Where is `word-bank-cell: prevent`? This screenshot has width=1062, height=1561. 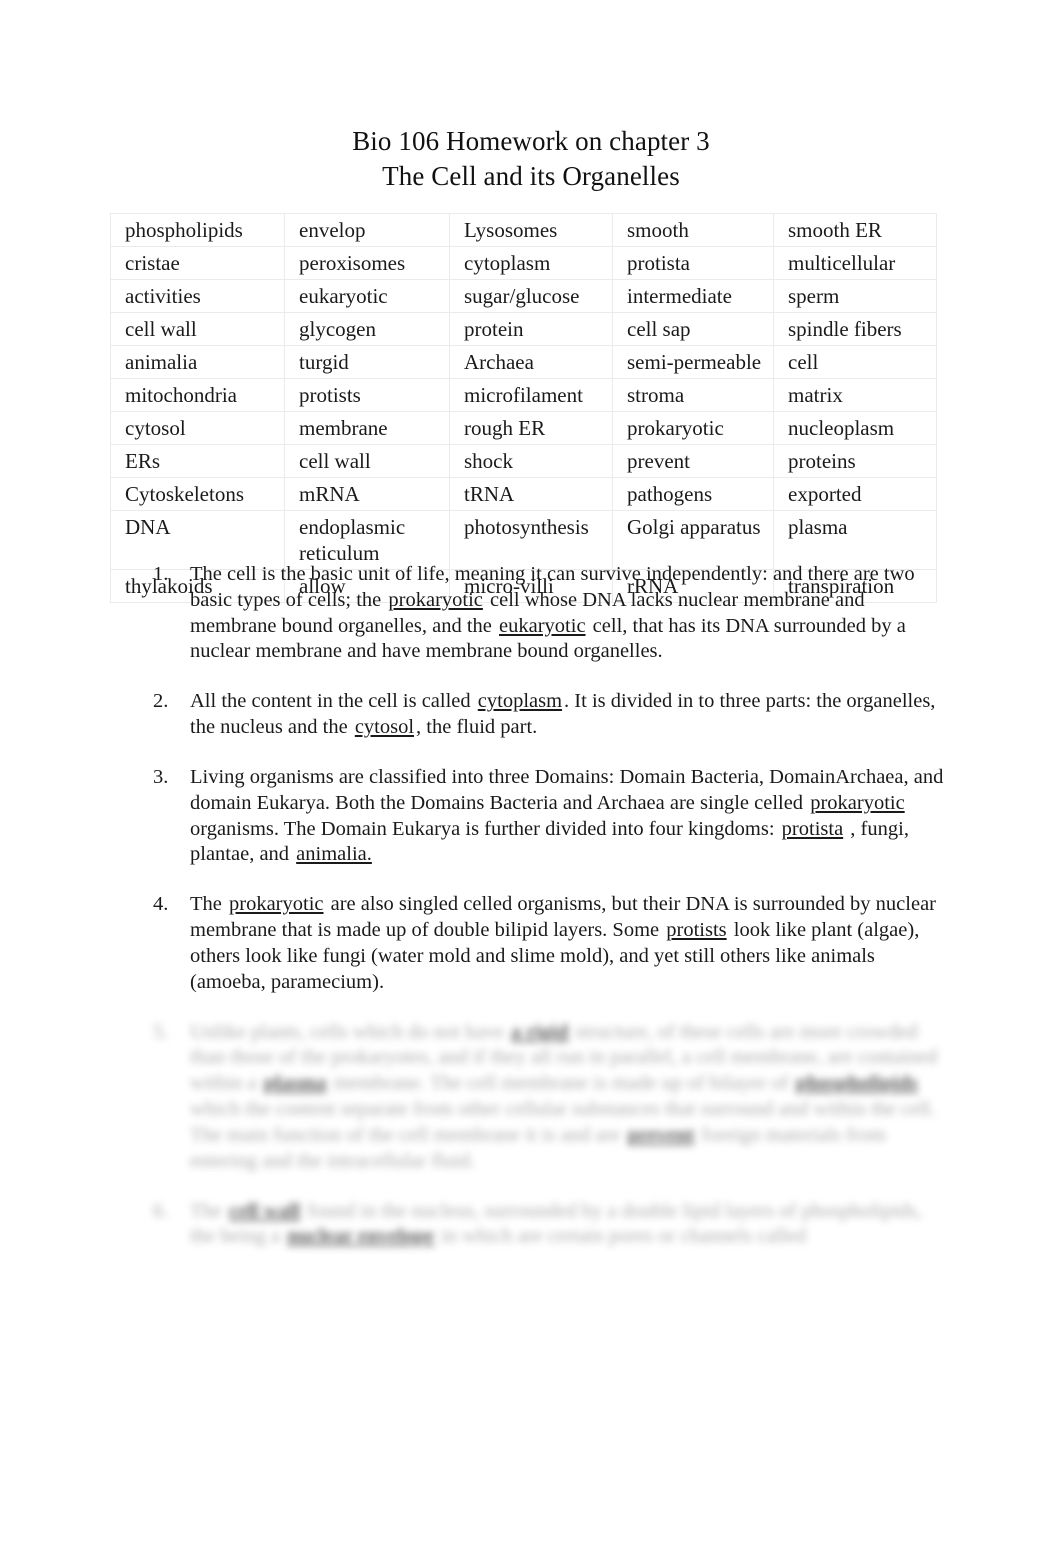 word-bank-cell: prevent is located at coordinates (693, 461).